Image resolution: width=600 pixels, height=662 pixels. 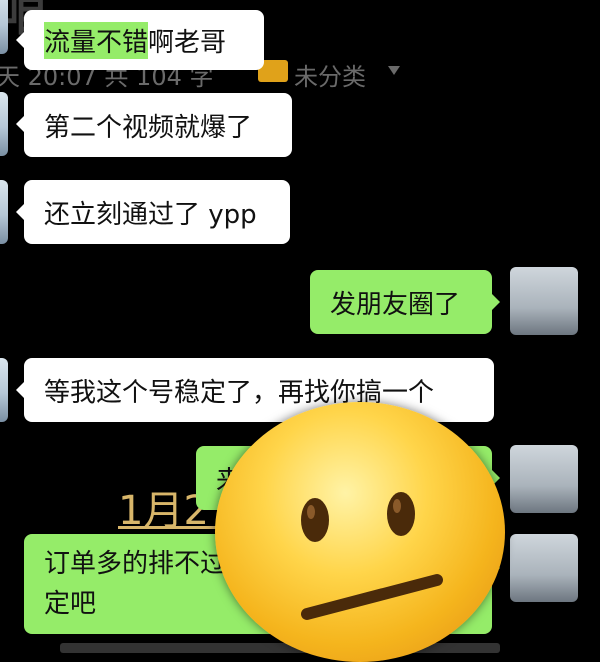 I want to click on message-text: 还立刻通过了 ypp, so click(x=150, y=214).